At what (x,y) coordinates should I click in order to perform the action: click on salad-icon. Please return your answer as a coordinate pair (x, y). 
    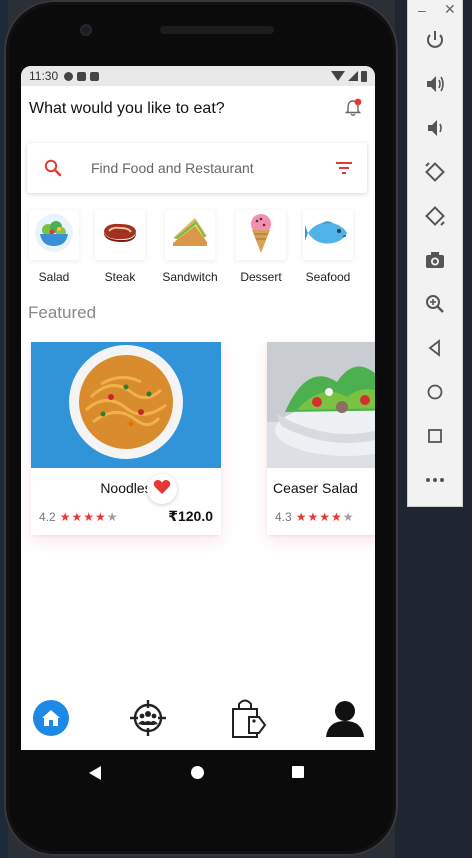
    Looking at the image, I should click on (54, 235).